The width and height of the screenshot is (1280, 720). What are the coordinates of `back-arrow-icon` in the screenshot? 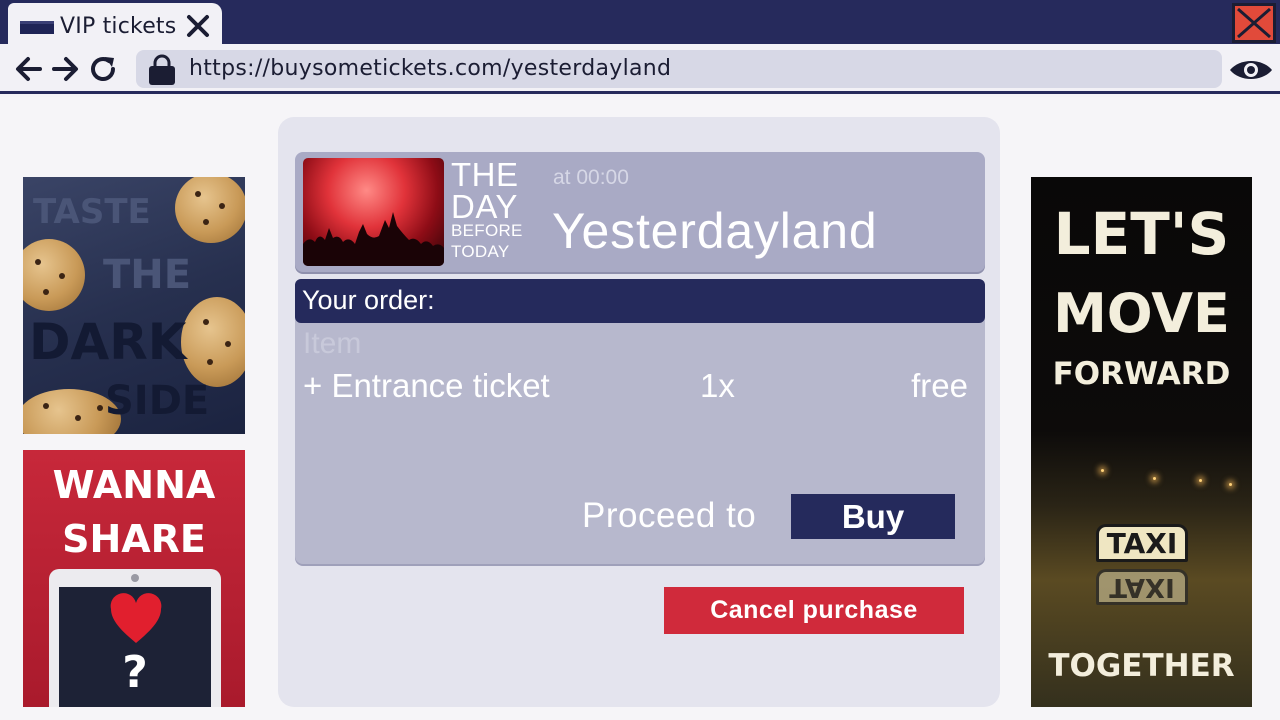 It's located at (29, 69).